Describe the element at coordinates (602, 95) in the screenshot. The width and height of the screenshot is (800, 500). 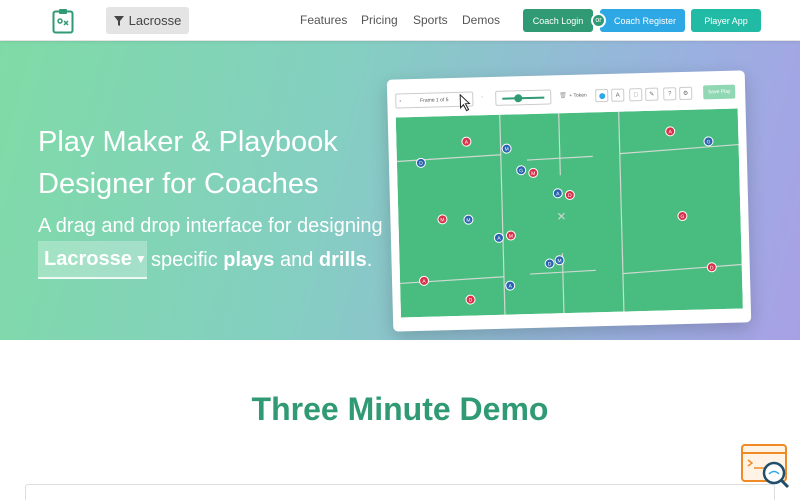
I see `color-dot-icon` at that location.